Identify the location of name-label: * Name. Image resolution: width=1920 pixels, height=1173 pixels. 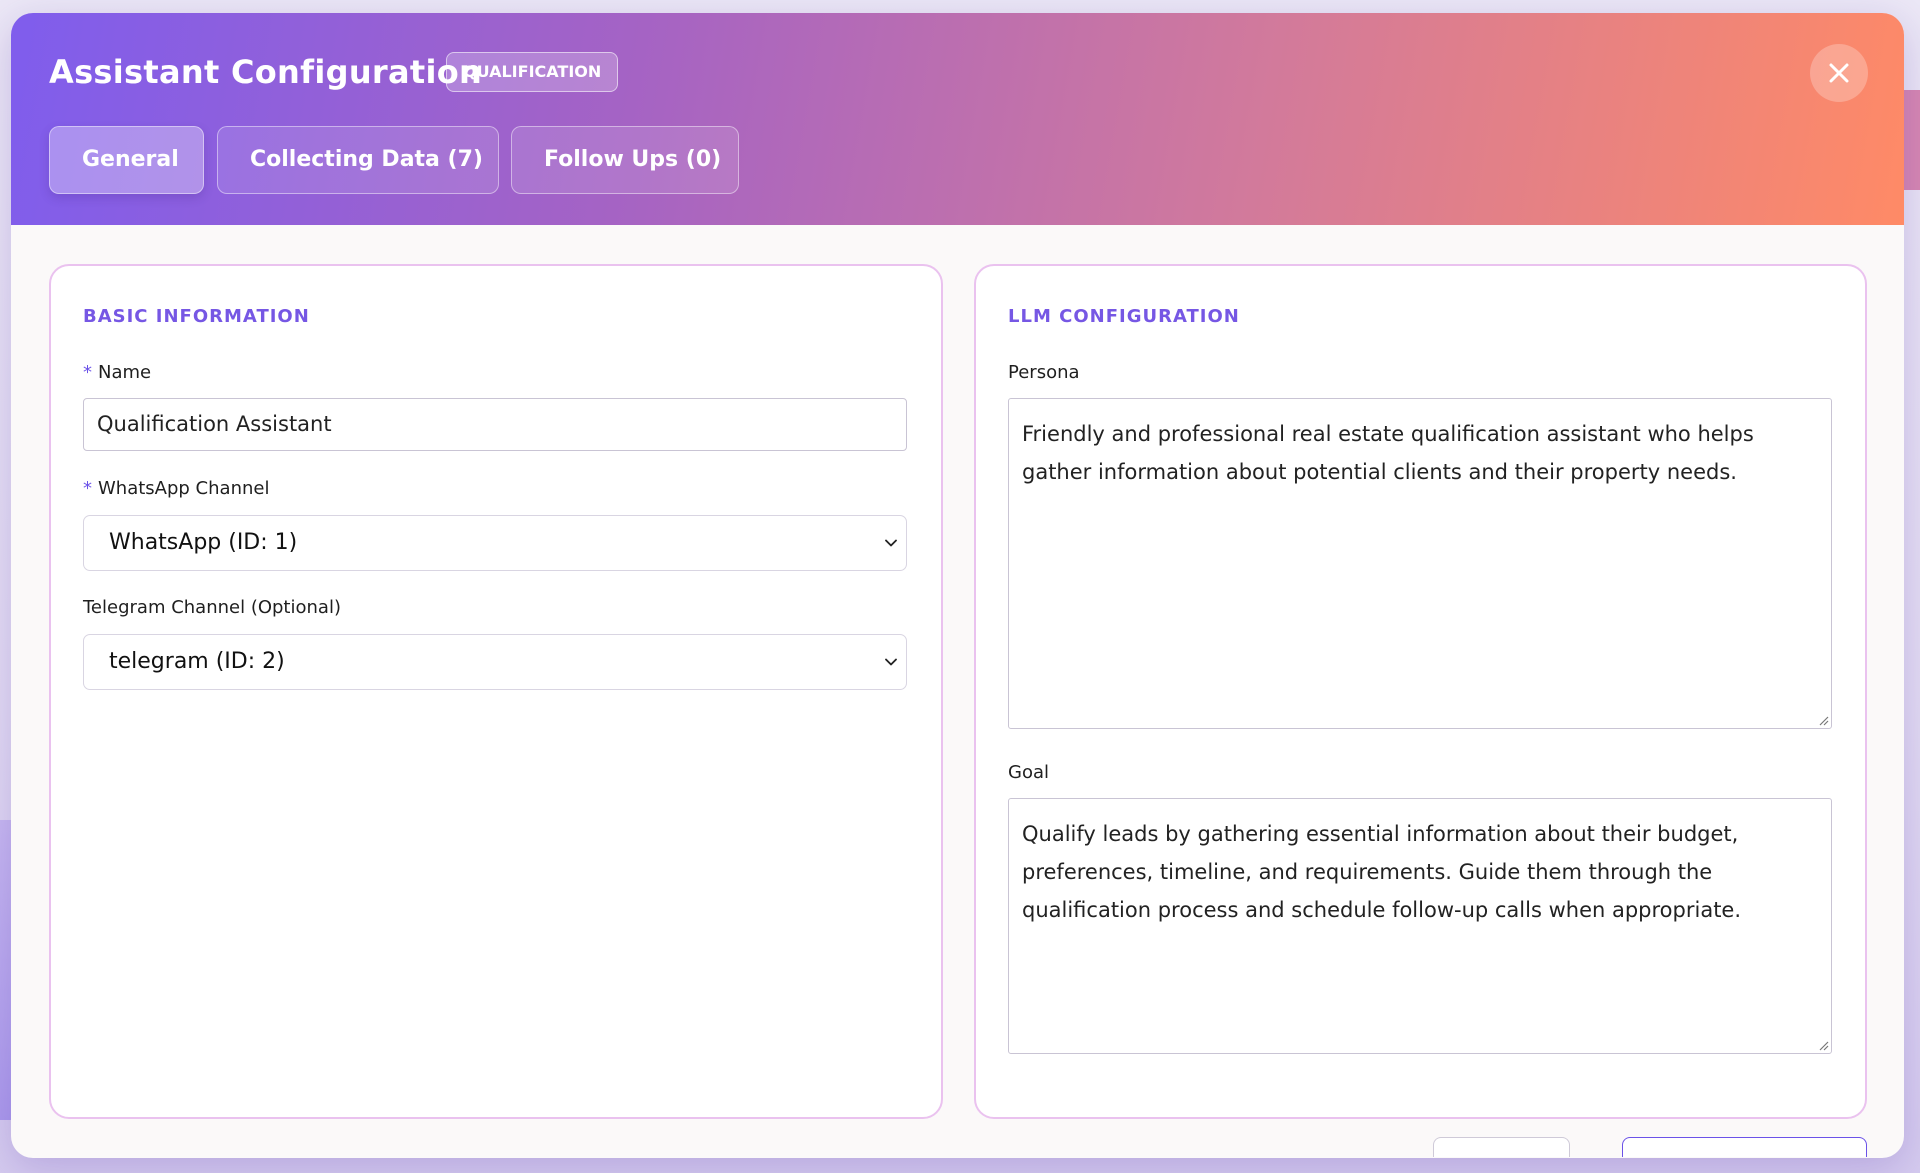
(117, 372).